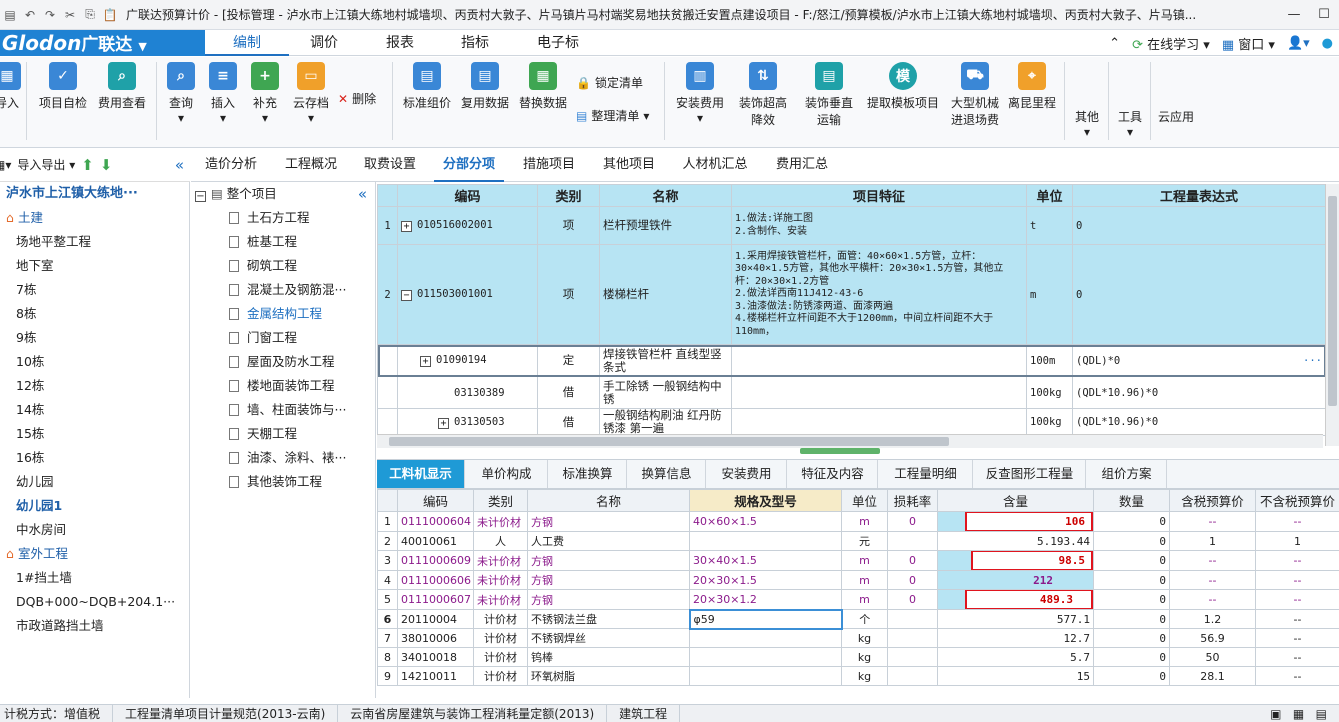  I want to click on tree-item: 8栋, so click(94, 314).